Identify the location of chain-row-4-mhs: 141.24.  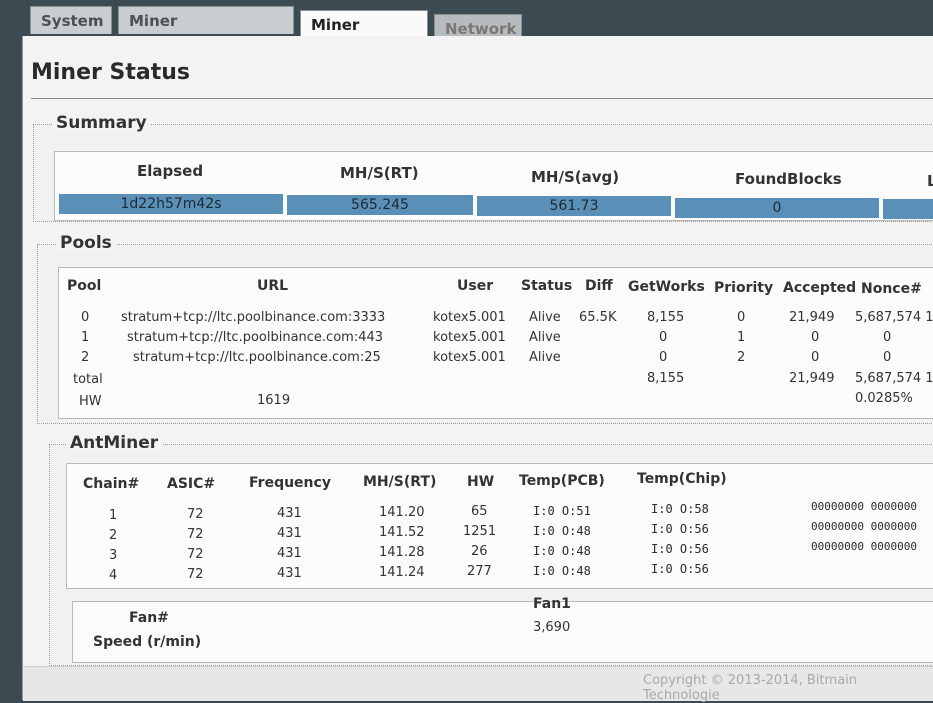
(402, 572).